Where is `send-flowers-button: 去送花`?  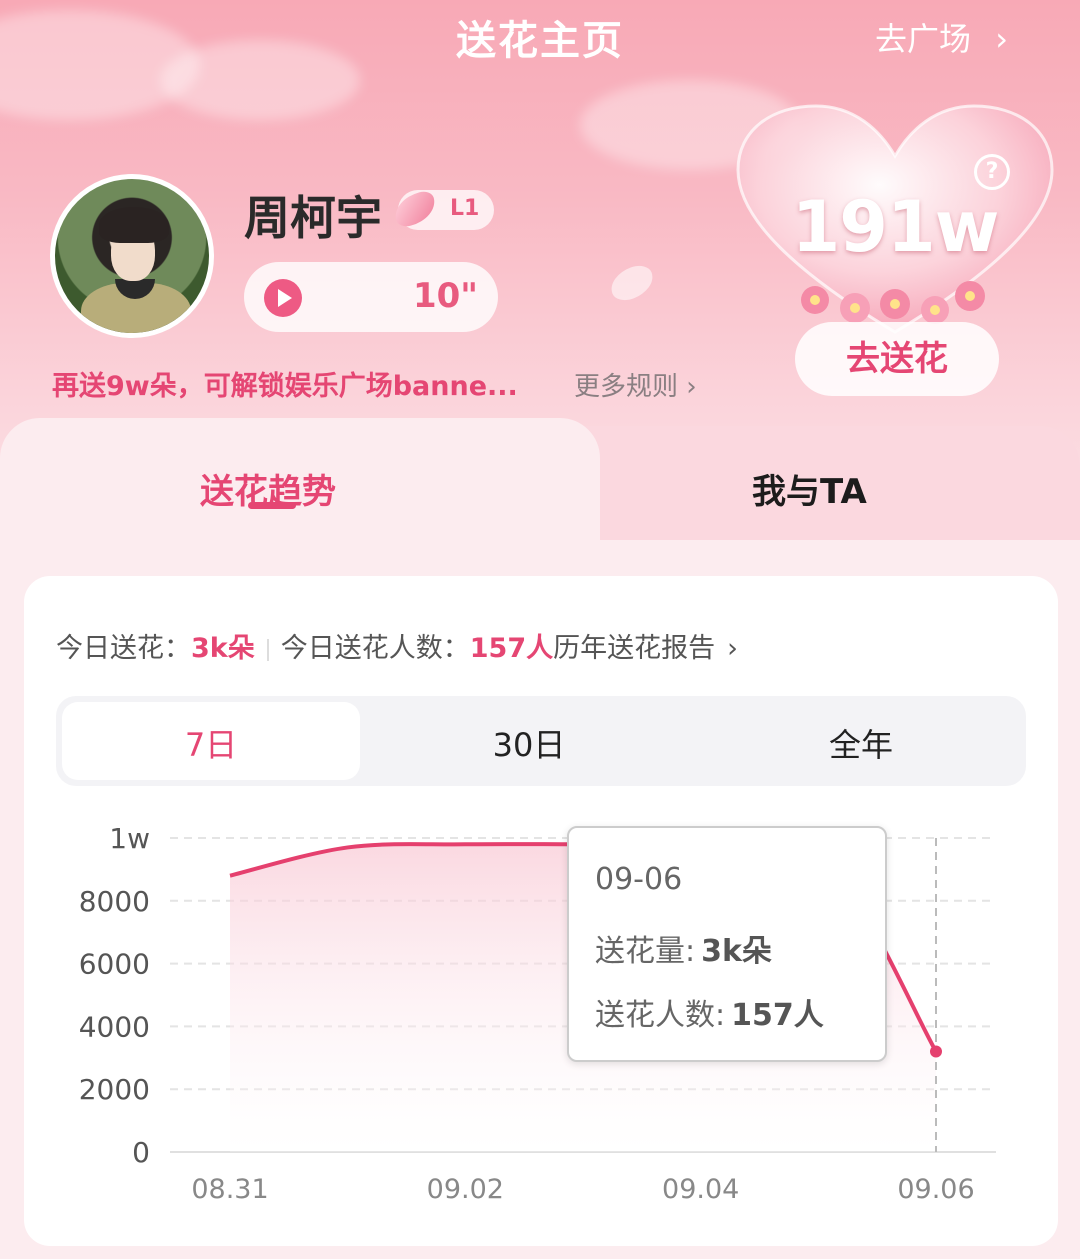 send-flowers-button: 去送花 is located at coordinates (897, 359).